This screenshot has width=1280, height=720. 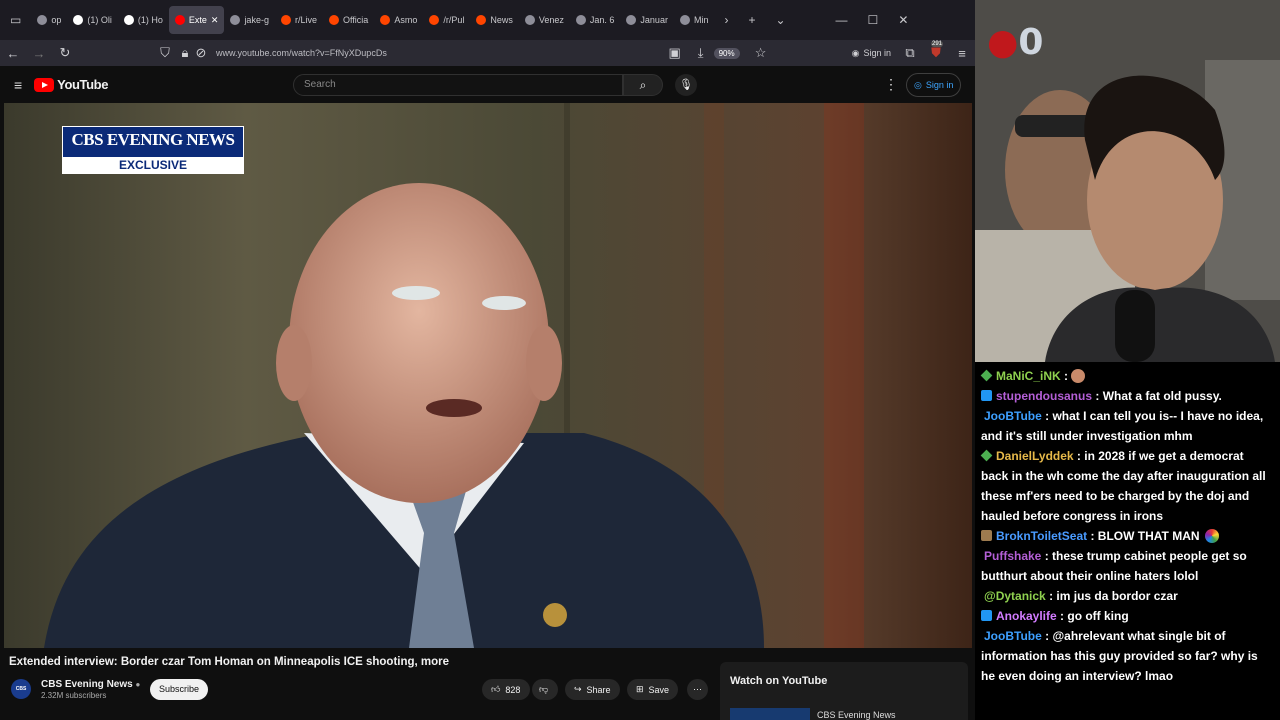 What do you see at coordinates (595, 20) in the screenshot?
I see `browser-tab: Jan. 6` at bounding box center [595, 20].